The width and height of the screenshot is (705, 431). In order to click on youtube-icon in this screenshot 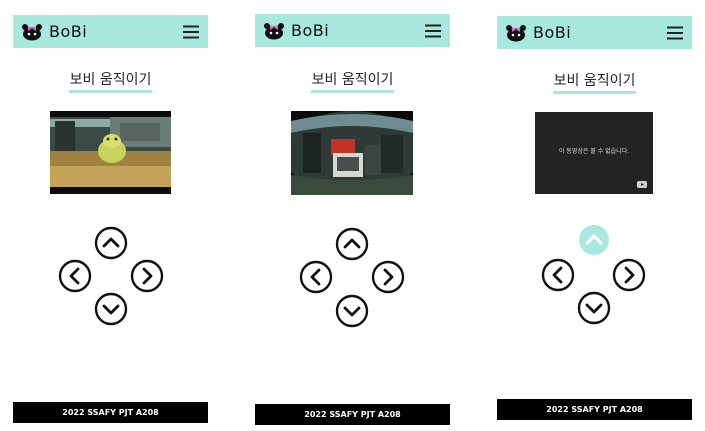, I will do `click(642, 184)`.